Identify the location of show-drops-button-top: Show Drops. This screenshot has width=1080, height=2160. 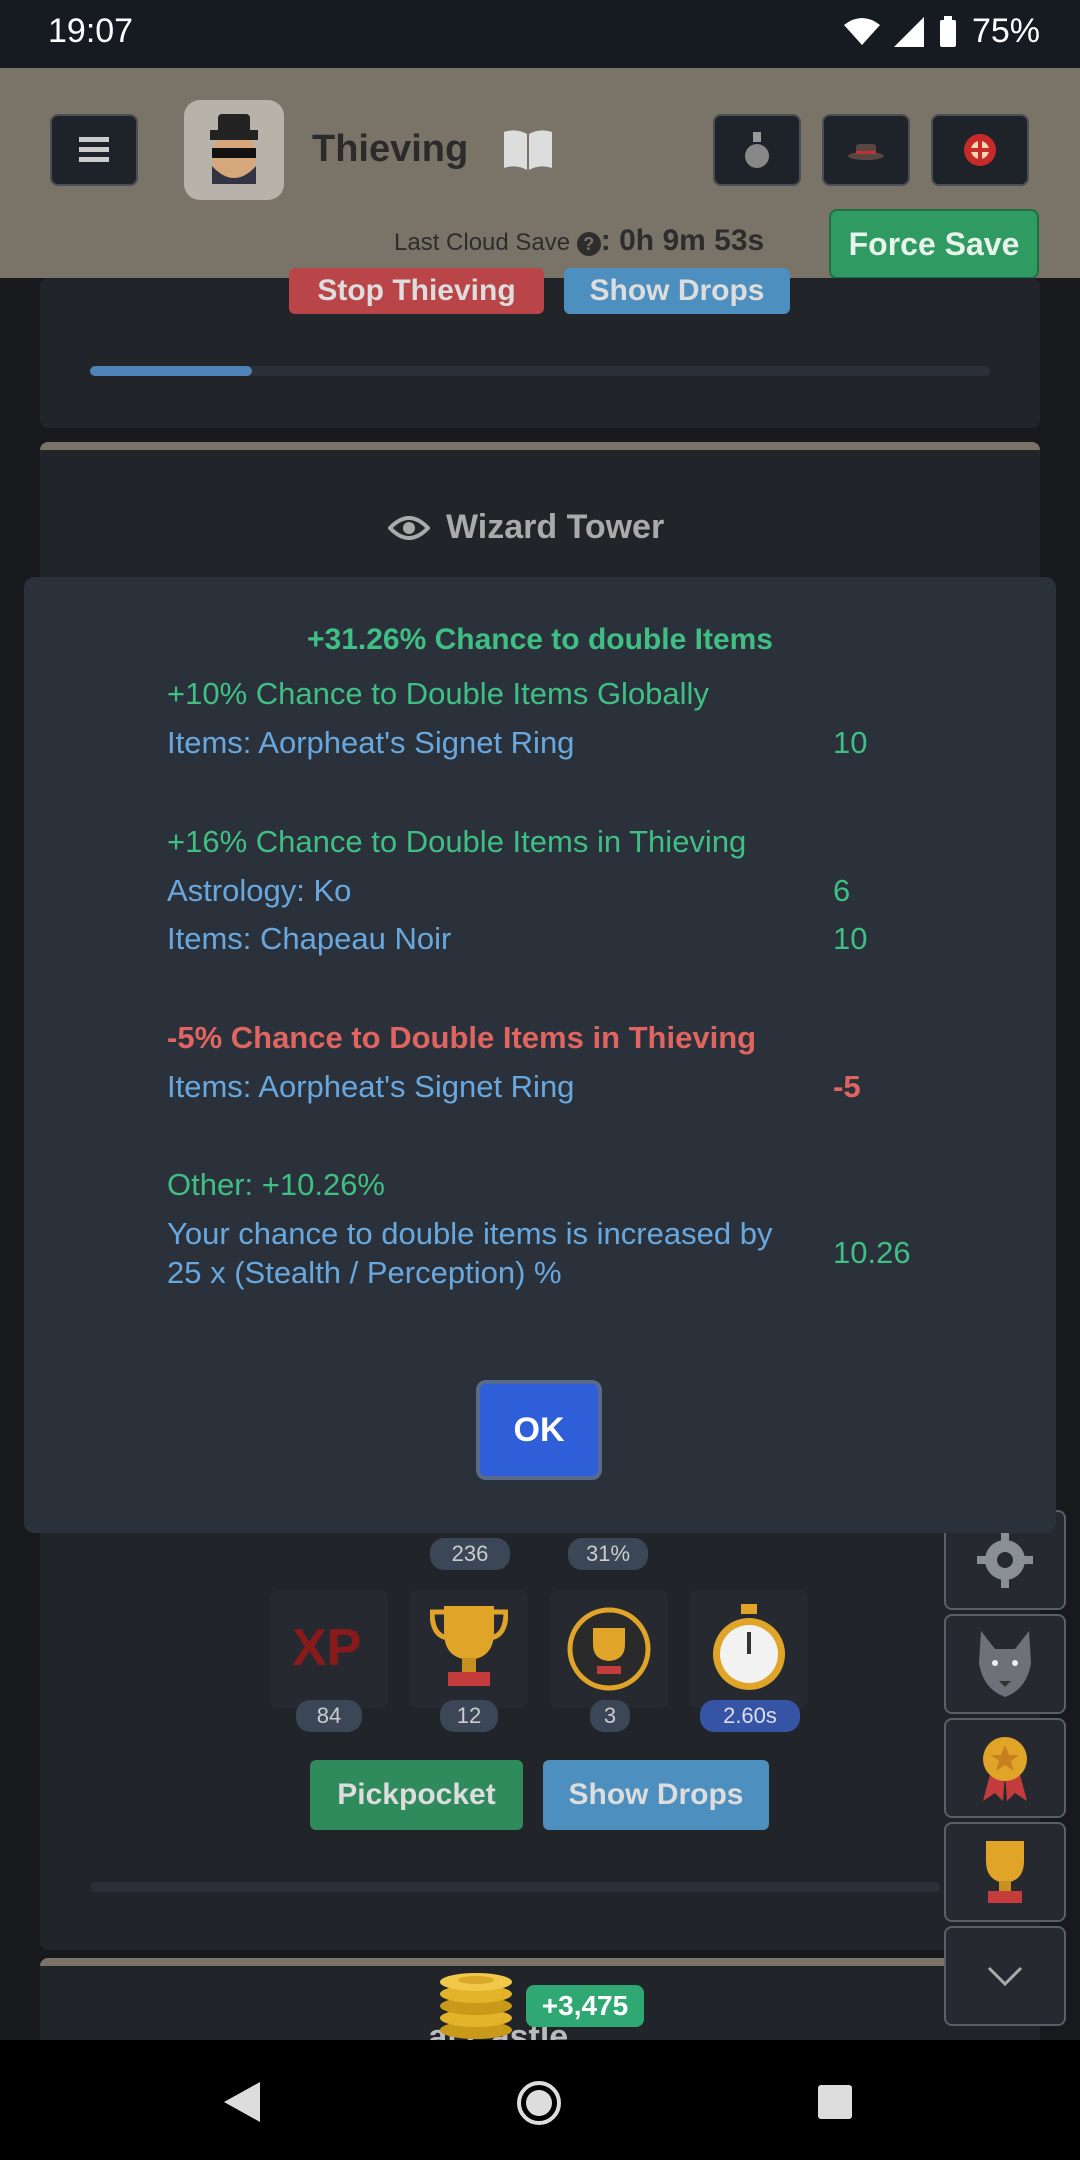
(677, 291).